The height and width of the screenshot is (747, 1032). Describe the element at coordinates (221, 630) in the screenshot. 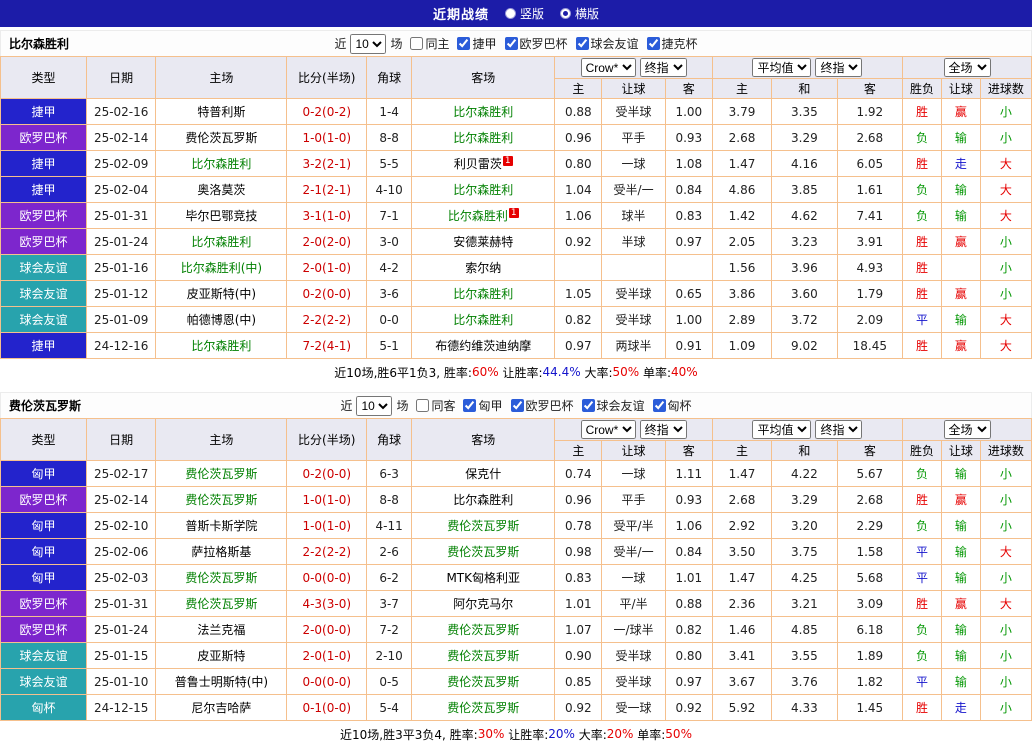

I see `home-team-link: 法兰克福` at that location.